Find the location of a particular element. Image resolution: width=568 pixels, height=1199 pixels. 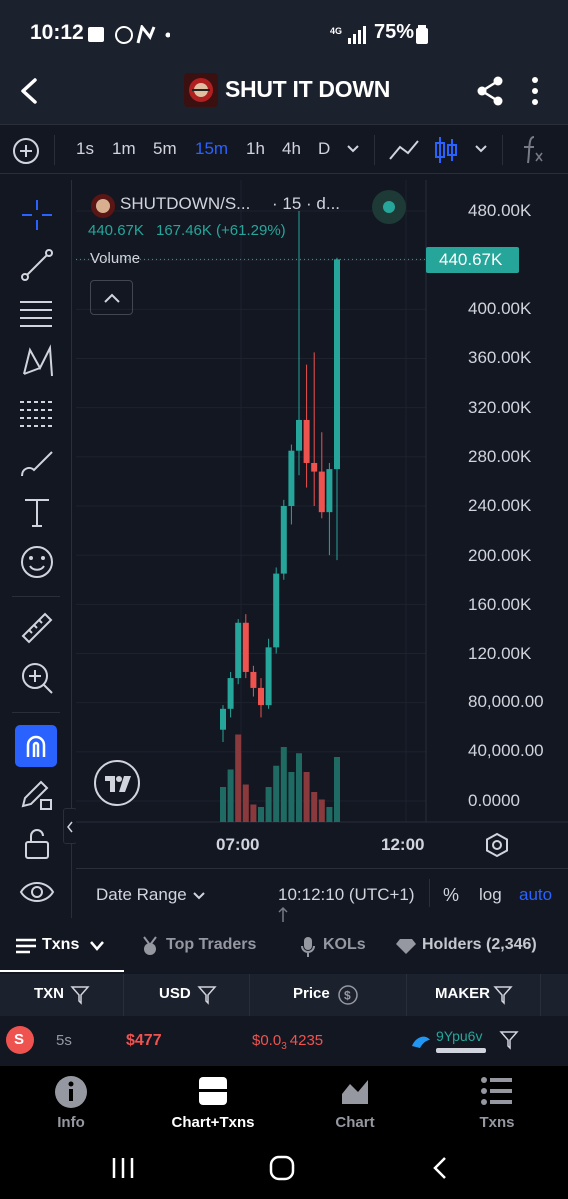

more-vert-icon is located at coordinates (535, 91).